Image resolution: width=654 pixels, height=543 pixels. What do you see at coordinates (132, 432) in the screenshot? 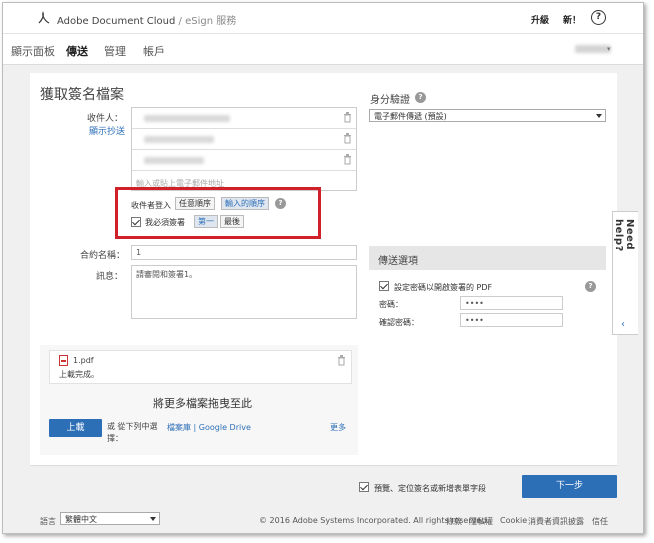
I see `or-select-label: 或 從下列中選擇：` at bounding box center [132, 432].